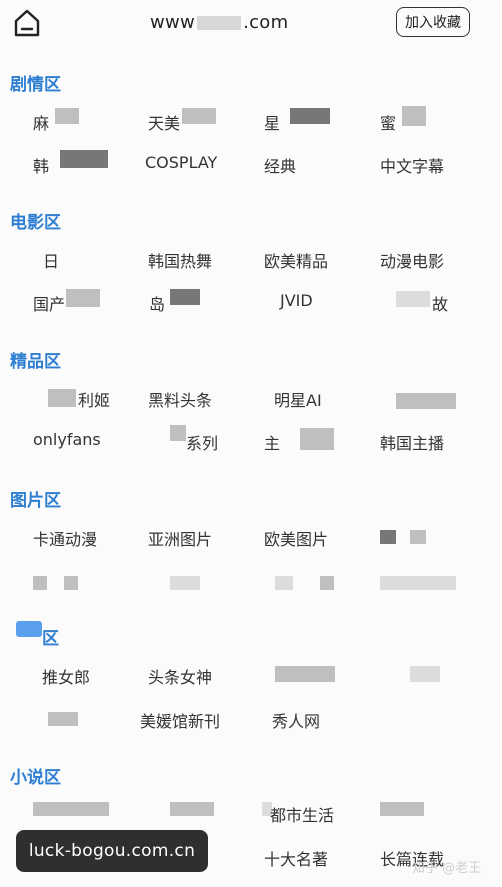 This screenshot has width=502, height=887. I want to click on section-title-models: 区, so click(50, 639).